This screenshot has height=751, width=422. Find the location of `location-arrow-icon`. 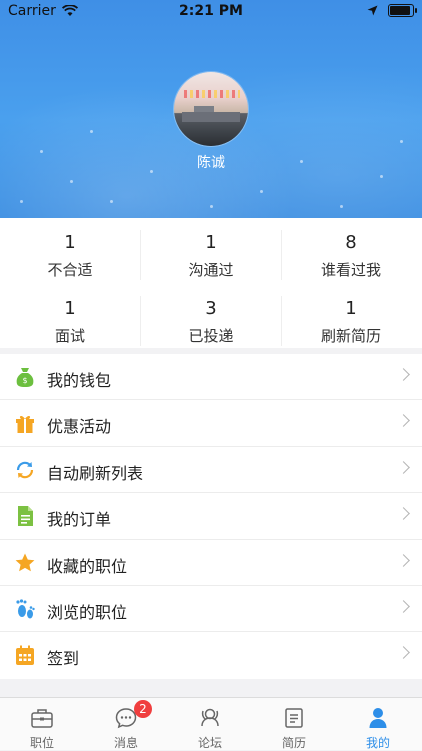

location-arrow-icon is located at coordinates (372, 10).